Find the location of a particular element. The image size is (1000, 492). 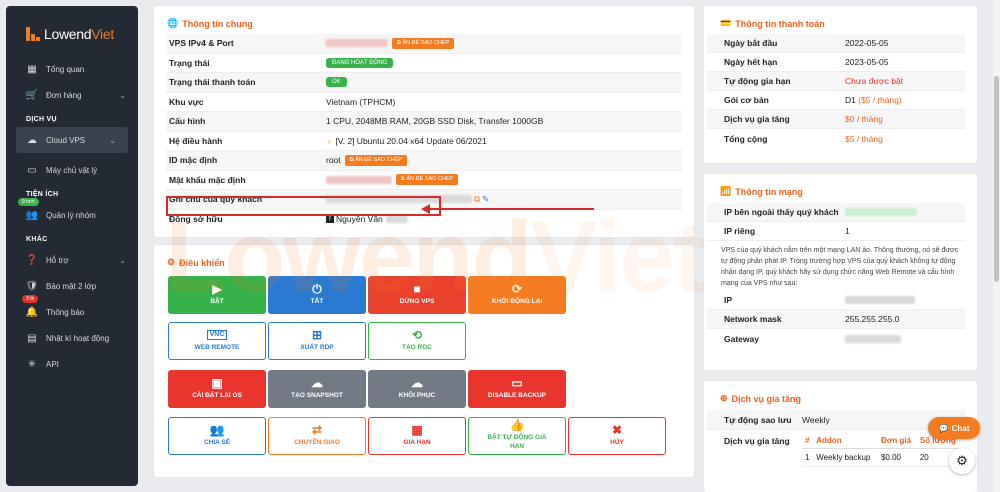

payment-title: 💳 Thông tin thanh toán is located at coordinates (772, 23).